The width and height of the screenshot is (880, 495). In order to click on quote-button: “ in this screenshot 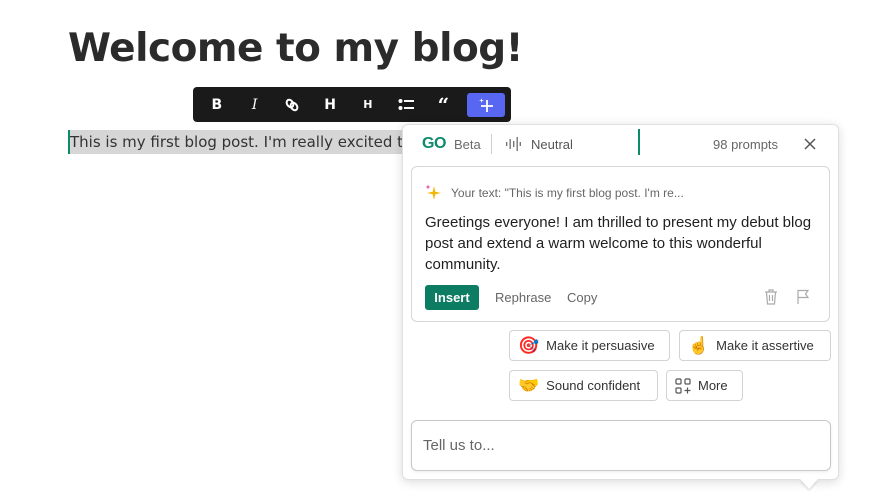, I will do `click(444, 105)`.